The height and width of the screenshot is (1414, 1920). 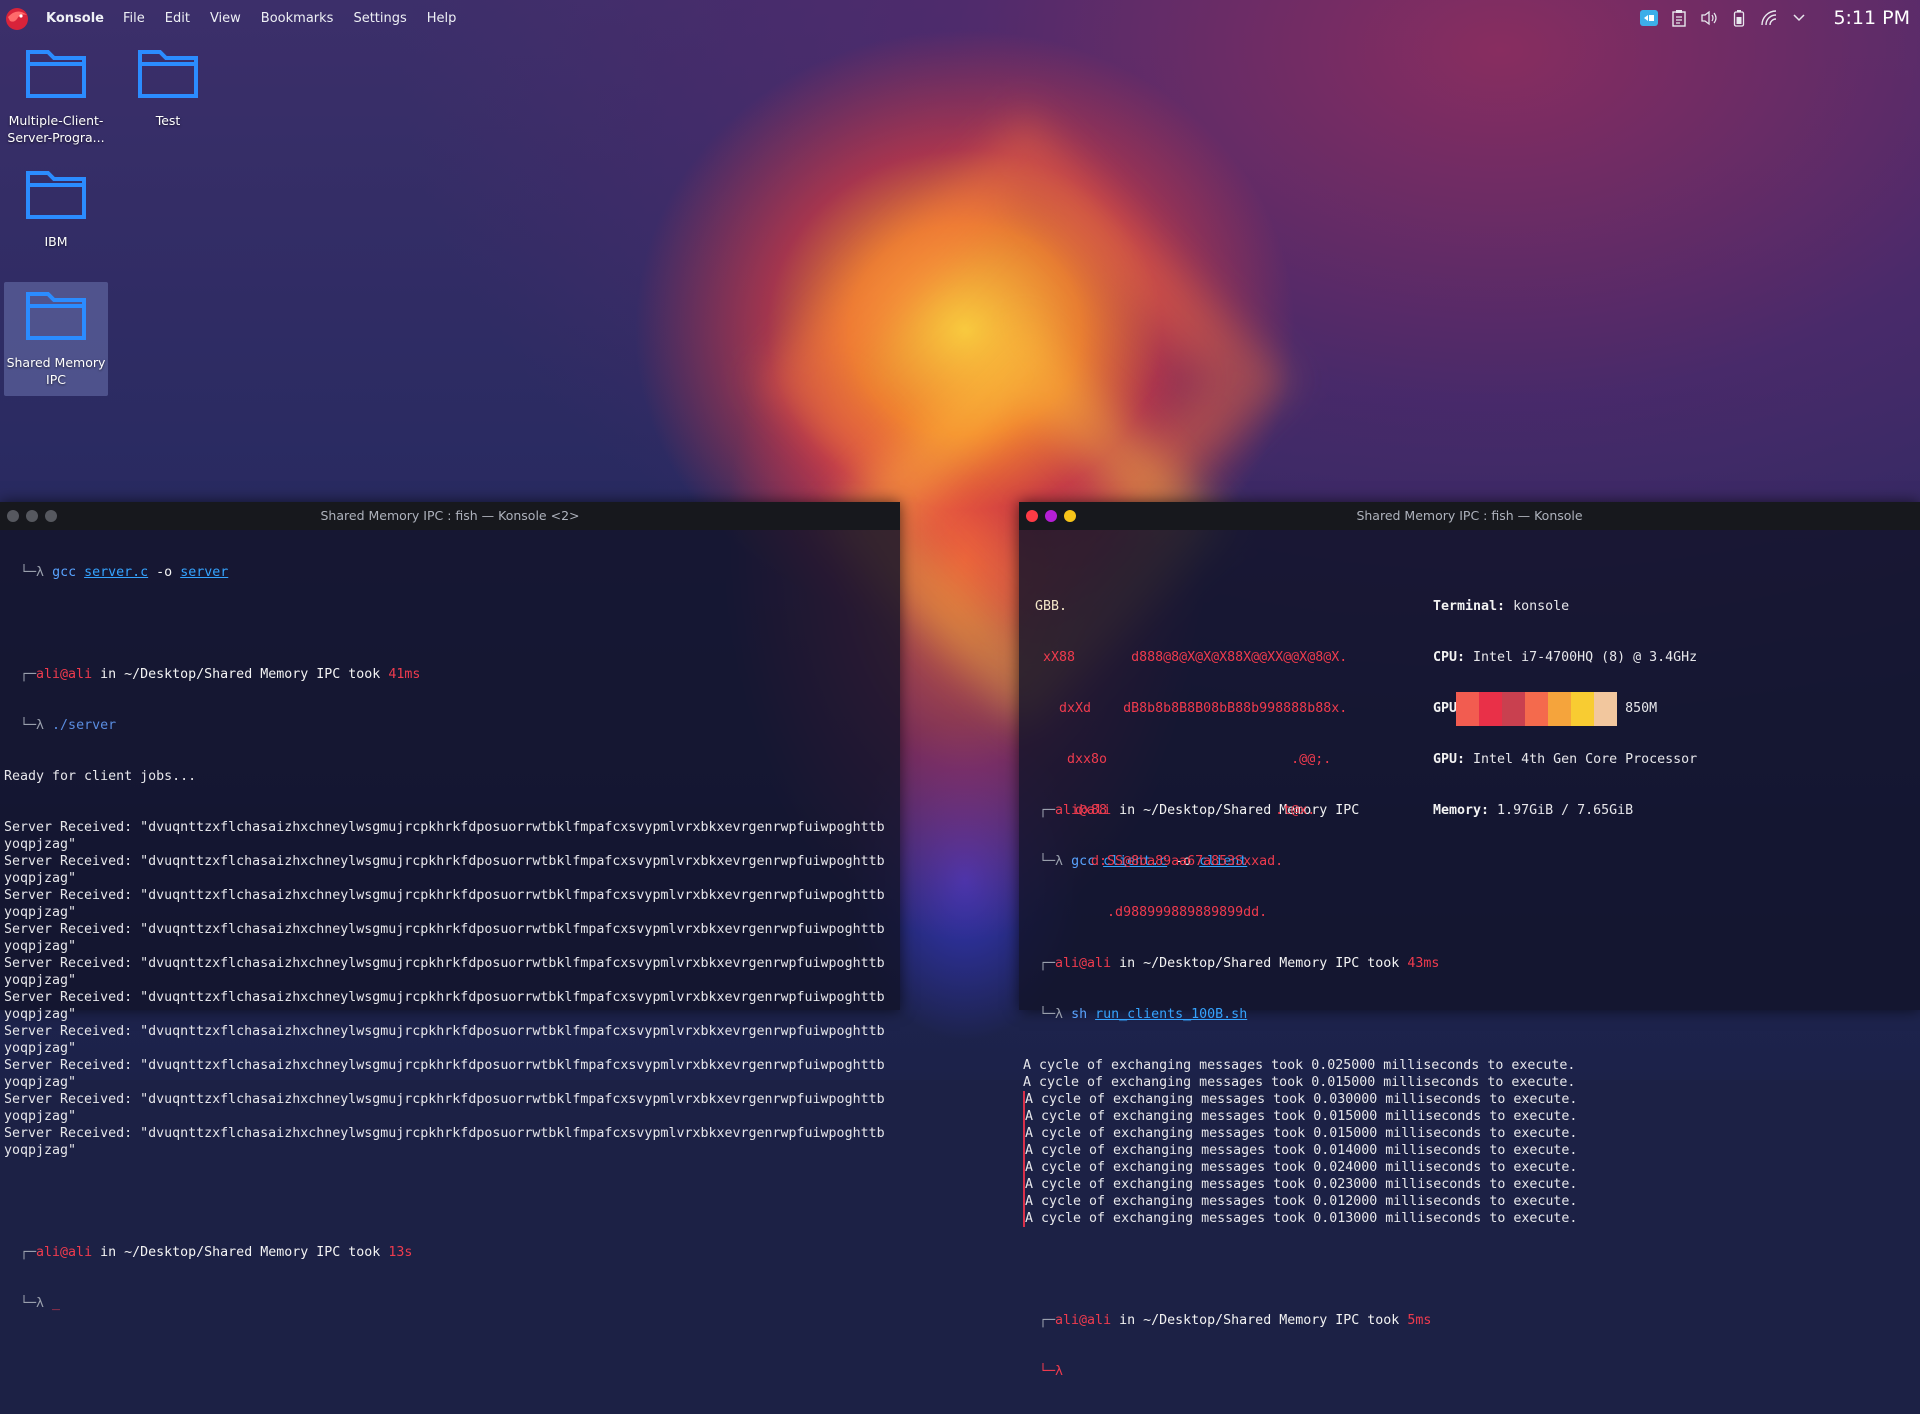 What do you see at coordinates (1739, 18) in the screenshot?
I see `battery-icon` at bounding box center [1739, 18].